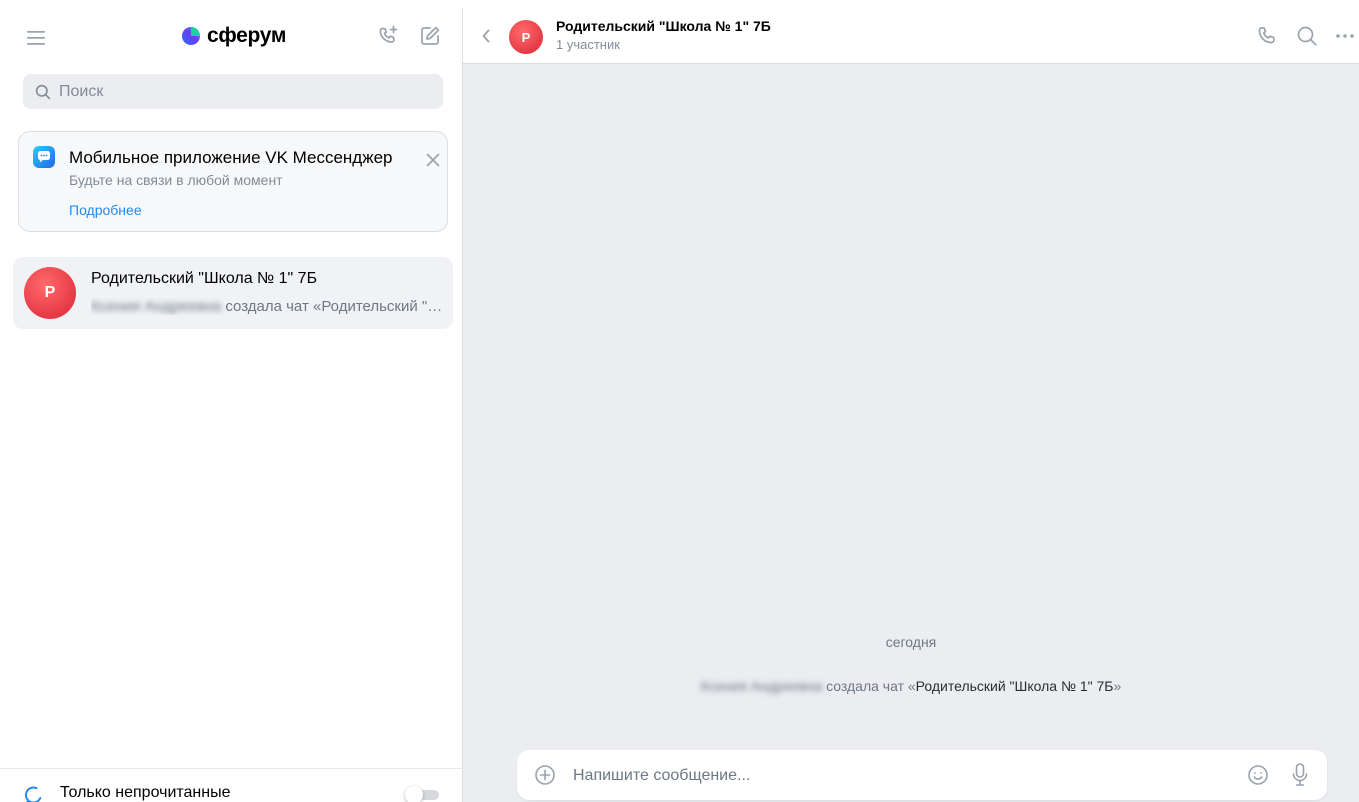 Image resolution: width=1359 pixels, height=802 pixels. I want to click on close-icon, so click(433, 160).